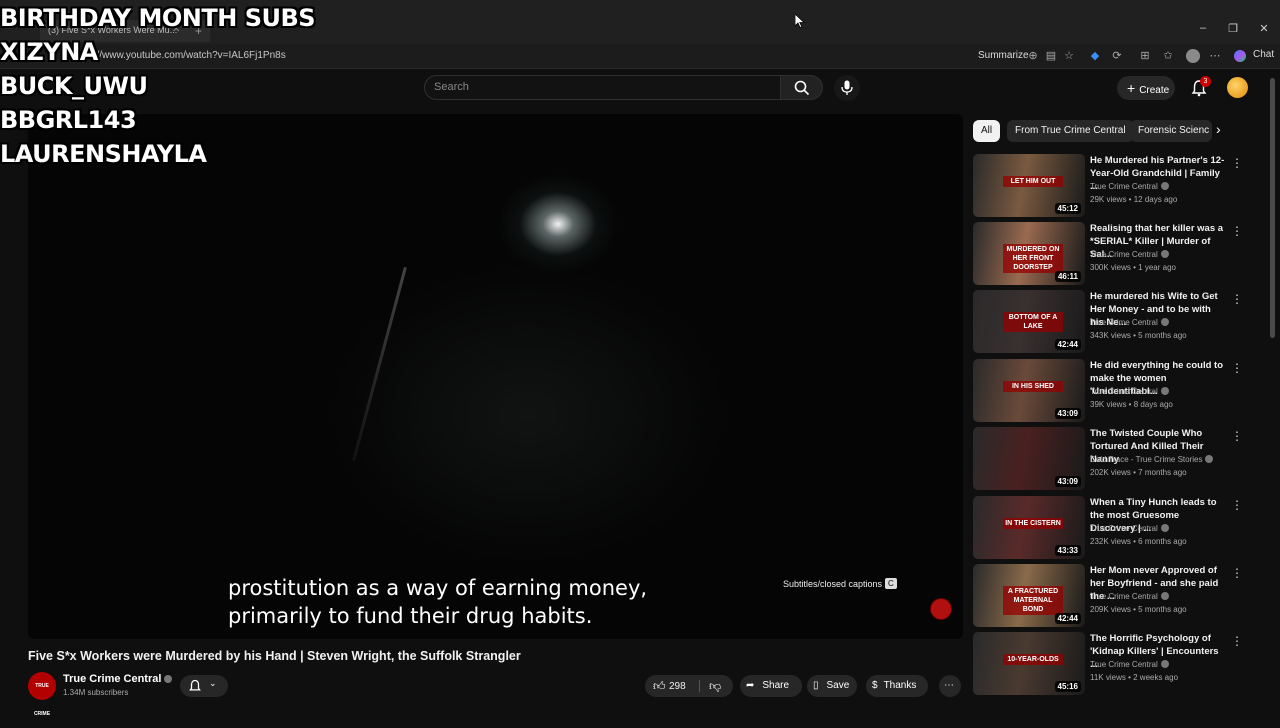 This screenshot has width=1280, height=728. Describe the element at coordinates (1264, 28) in the screenshot. I see `close-window-icon: ✕` at that location.